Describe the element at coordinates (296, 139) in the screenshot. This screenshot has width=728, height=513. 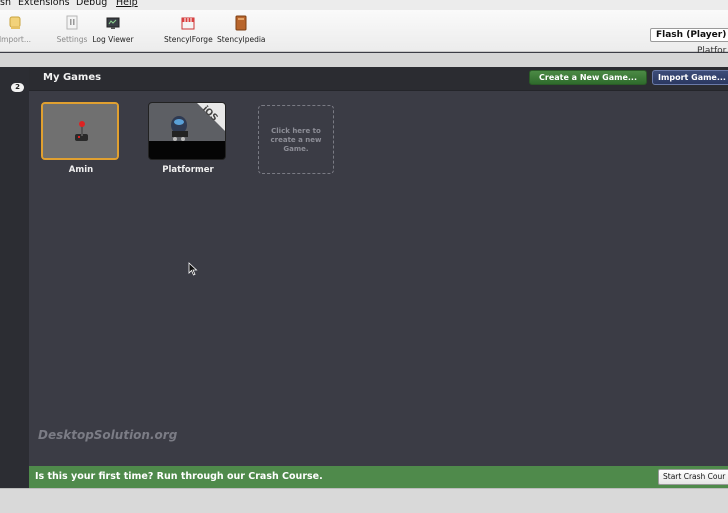
I see `create-new-game-placeholder: Click here to create a new Game.` at that location.